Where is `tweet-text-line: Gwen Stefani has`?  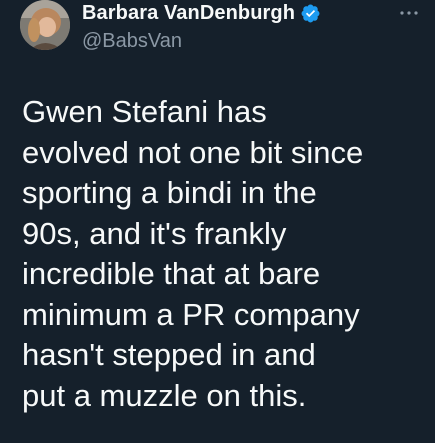
tweet-text-line: Gwen Stefani has is located at coordinates (144, 111).